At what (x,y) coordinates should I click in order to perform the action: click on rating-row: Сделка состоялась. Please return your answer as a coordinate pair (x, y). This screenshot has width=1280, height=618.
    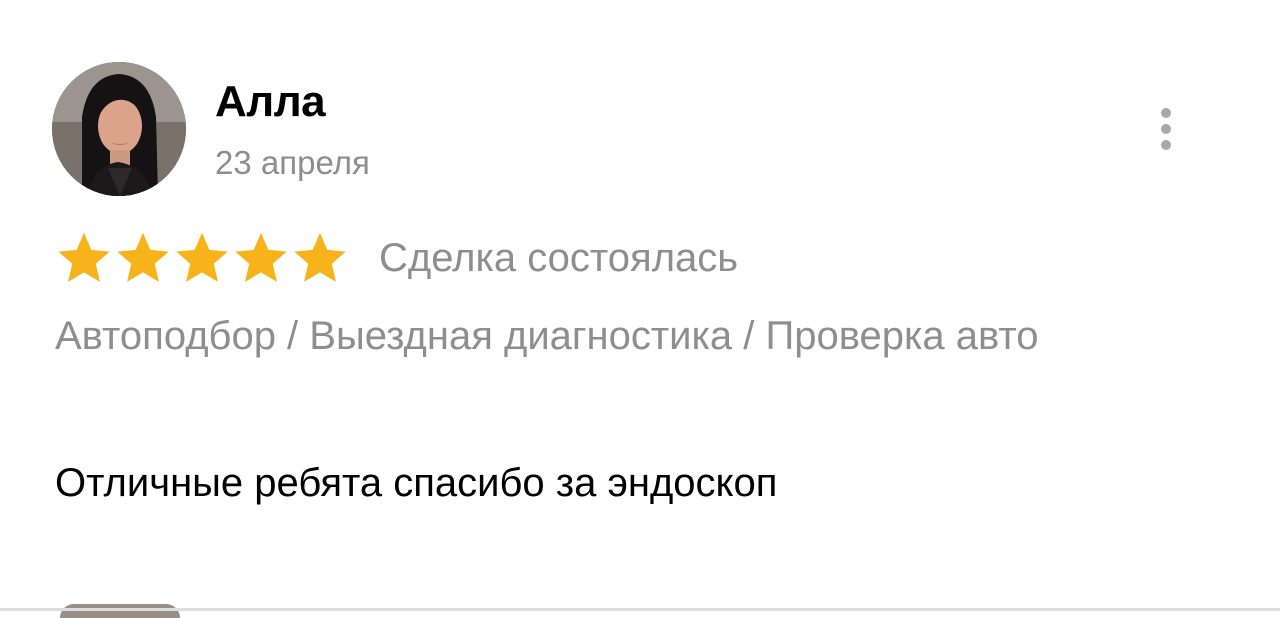
    Looking at the image, I should click on (396, 258).